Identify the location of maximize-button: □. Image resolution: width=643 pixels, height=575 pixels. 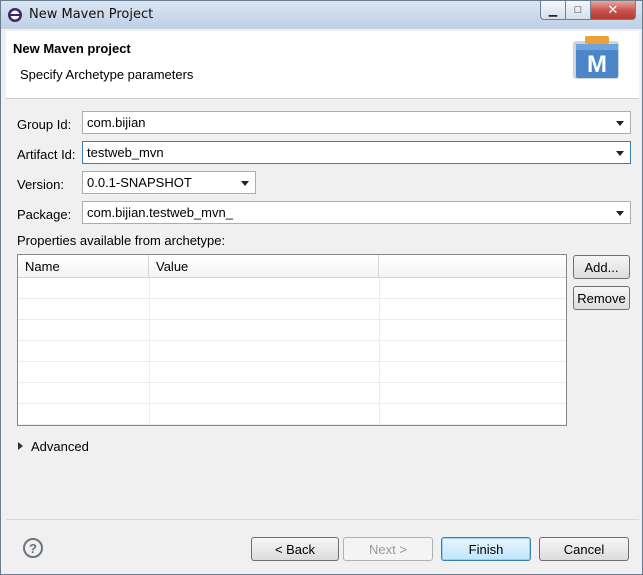
(578, 10).